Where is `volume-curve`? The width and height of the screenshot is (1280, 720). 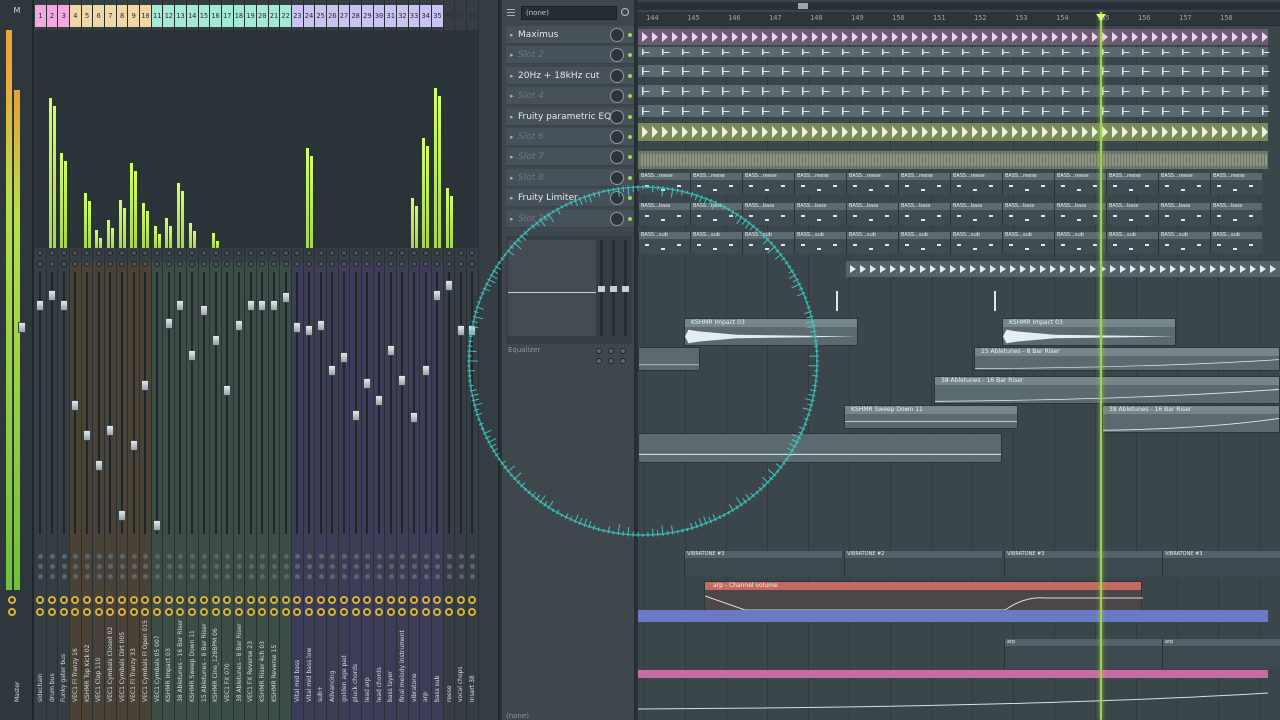 volume-curve is located at coordinates (953, 696).